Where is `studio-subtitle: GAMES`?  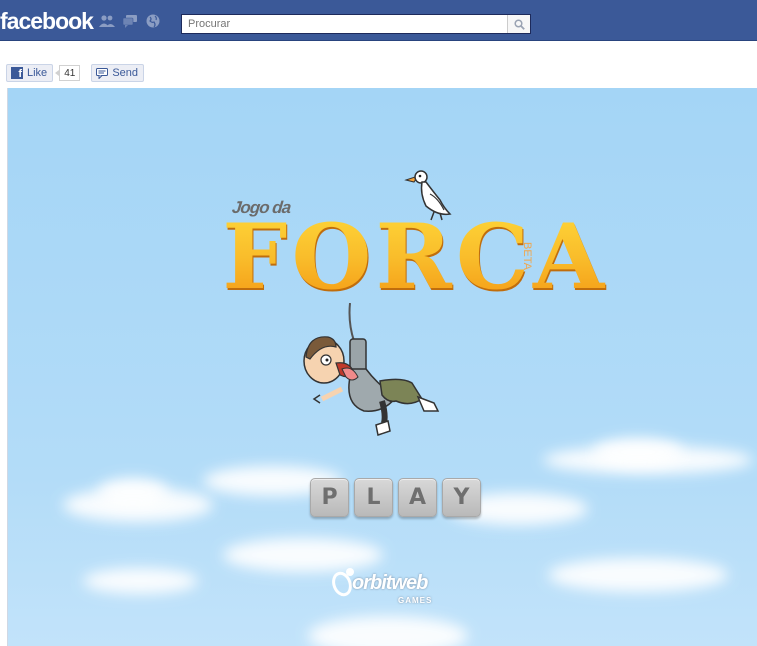
studio-subtitle: GAMES is located at coordinates (415, 600).